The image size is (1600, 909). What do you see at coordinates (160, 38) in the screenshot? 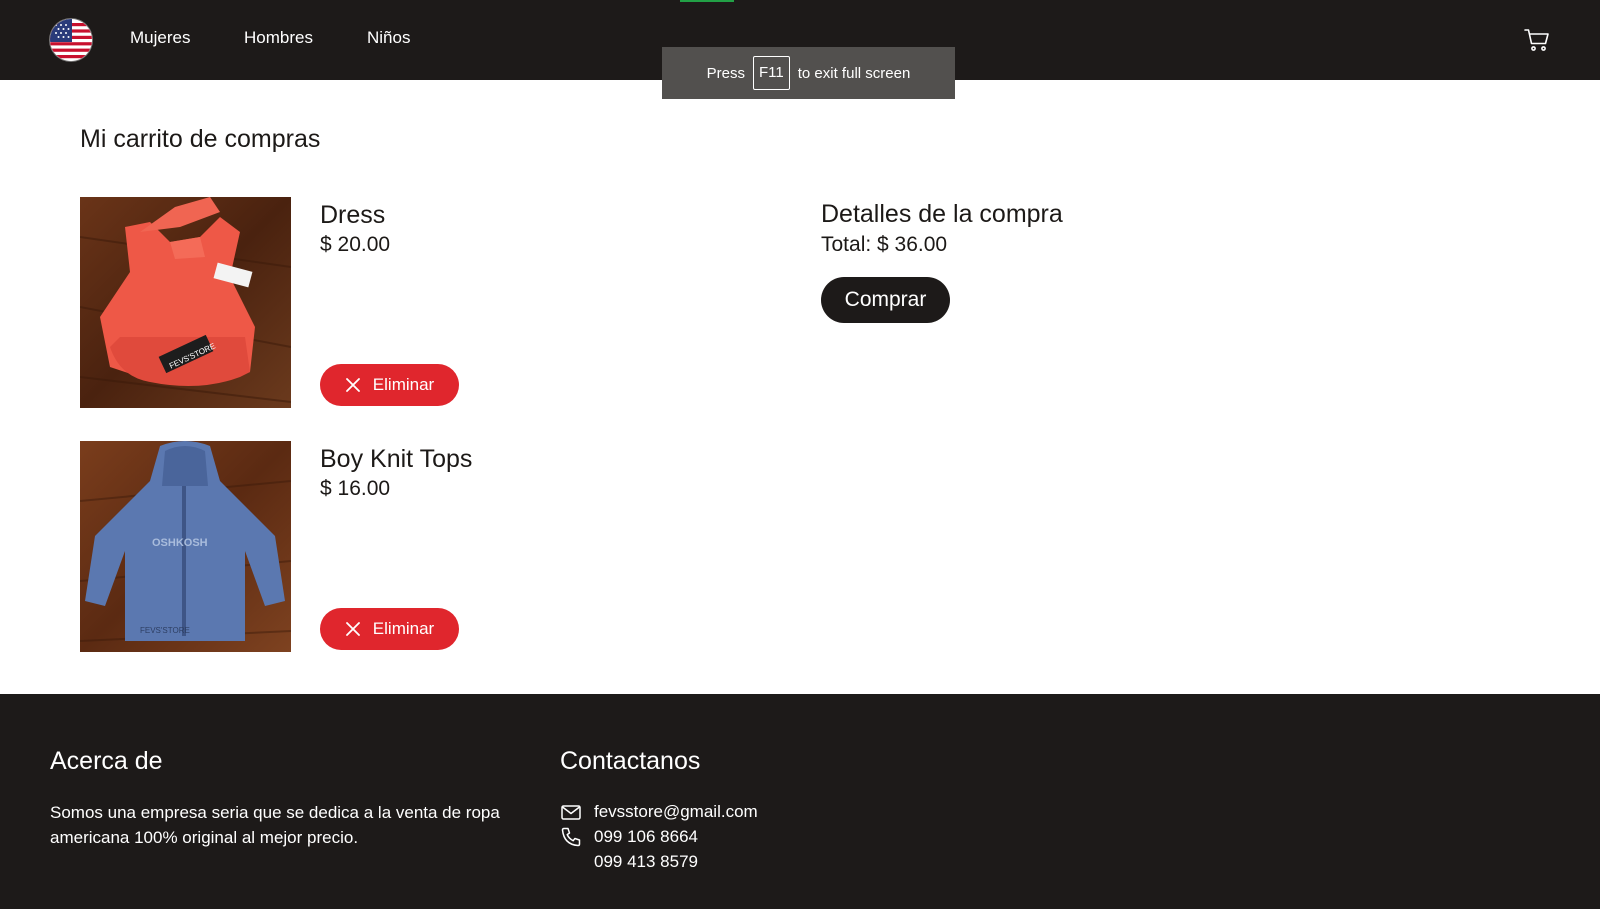
I see `nav-link-mujeres: Mujeres` at bounding box center [160, 38].